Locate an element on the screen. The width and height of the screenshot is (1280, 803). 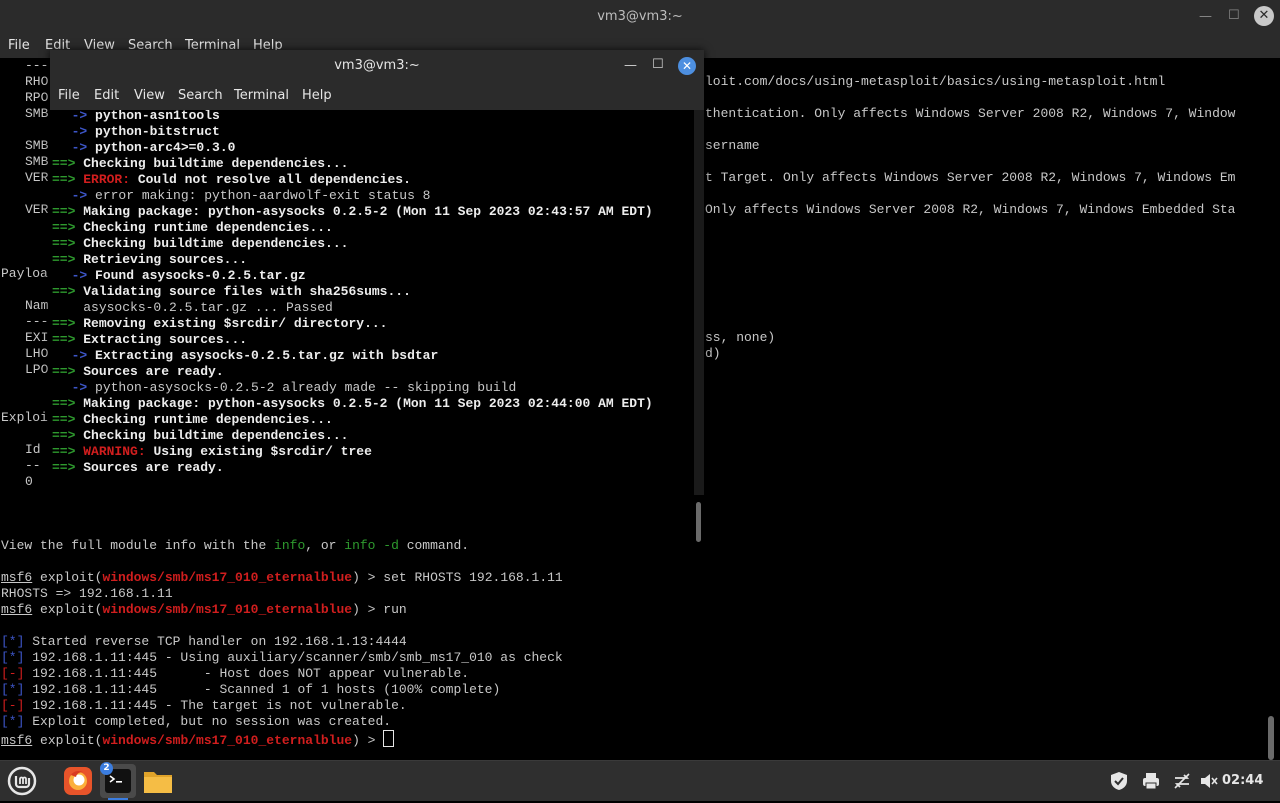
output-fragment: LPO is located at coordinates (37, 369).